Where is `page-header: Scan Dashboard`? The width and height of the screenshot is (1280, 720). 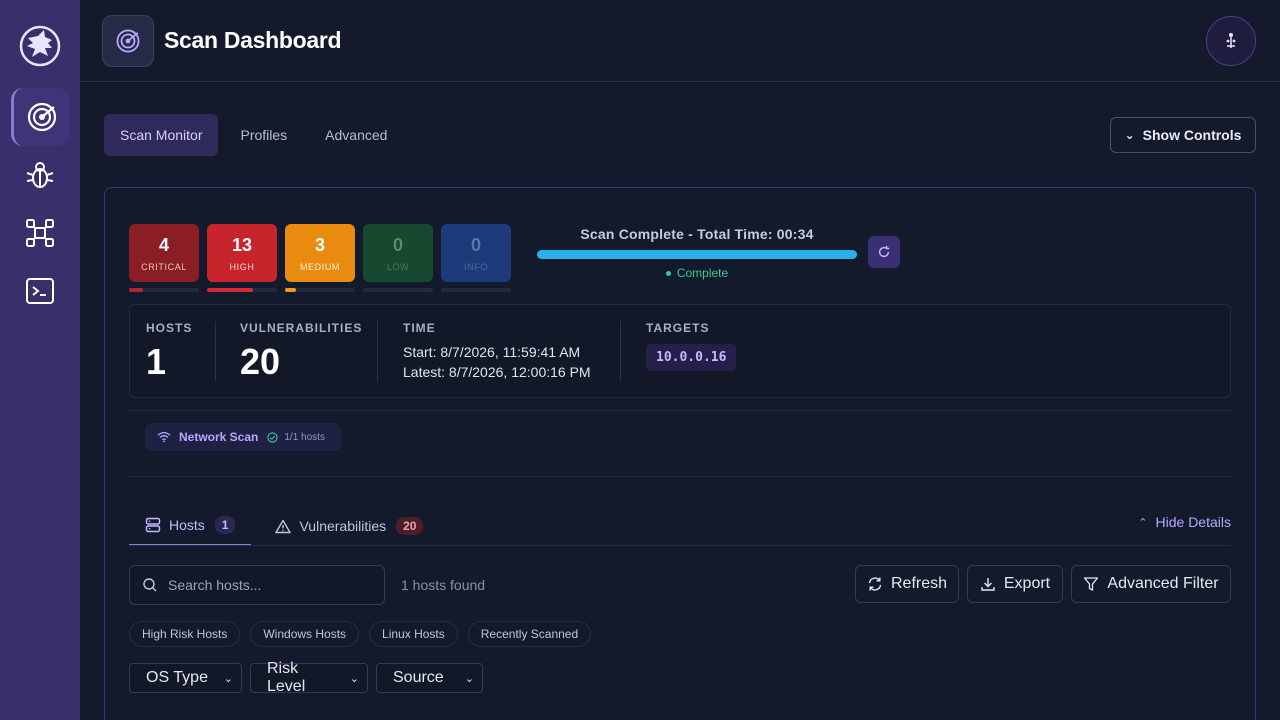
page-header: Scan Dashboard is located at coordinates (680, 41).